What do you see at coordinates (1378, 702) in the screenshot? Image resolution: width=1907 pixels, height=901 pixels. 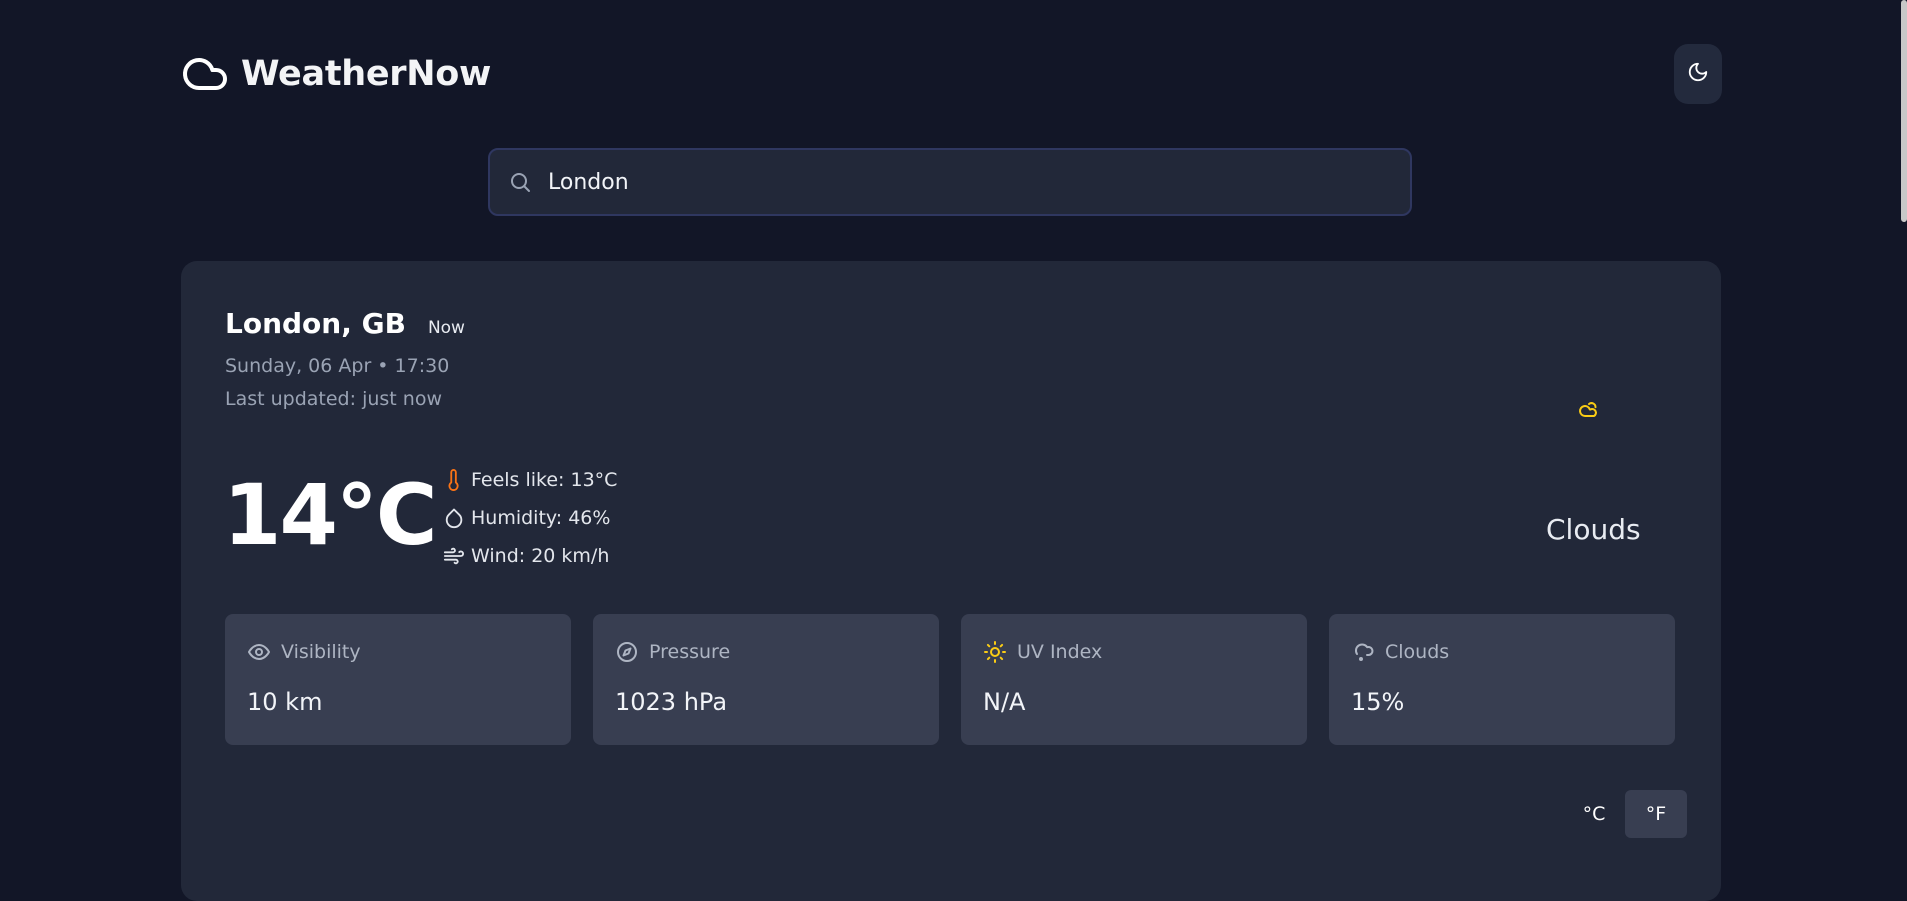 I see `stat-value: 15%` at bounding box center [1378, 702].